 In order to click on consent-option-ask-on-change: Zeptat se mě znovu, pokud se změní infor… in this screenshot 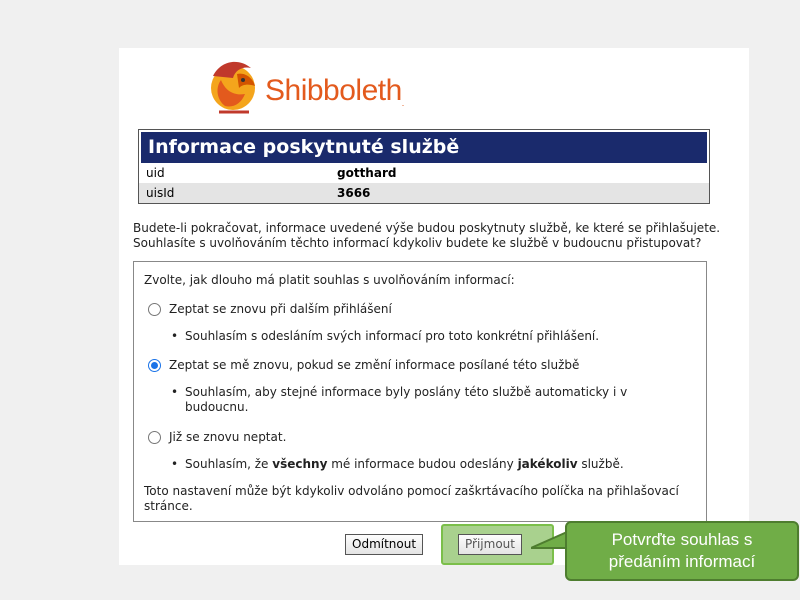, I will do `click(363, 365)`.